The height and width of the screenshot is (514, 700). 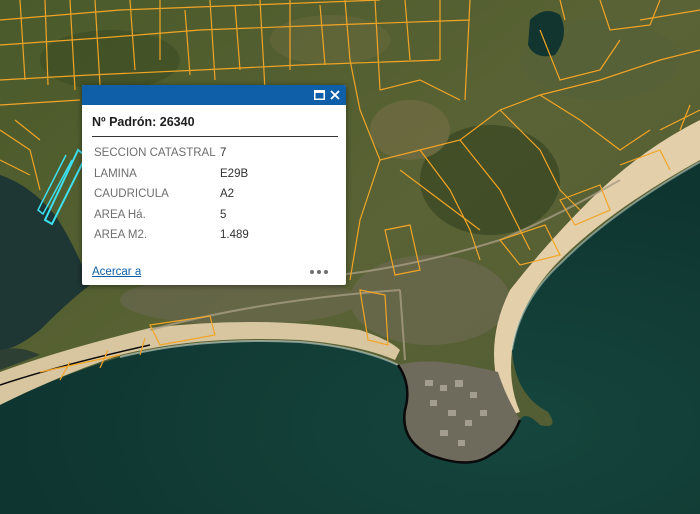 I want to click on attribute-row: AREA M2. 1.489, so click(x=171, y=235).